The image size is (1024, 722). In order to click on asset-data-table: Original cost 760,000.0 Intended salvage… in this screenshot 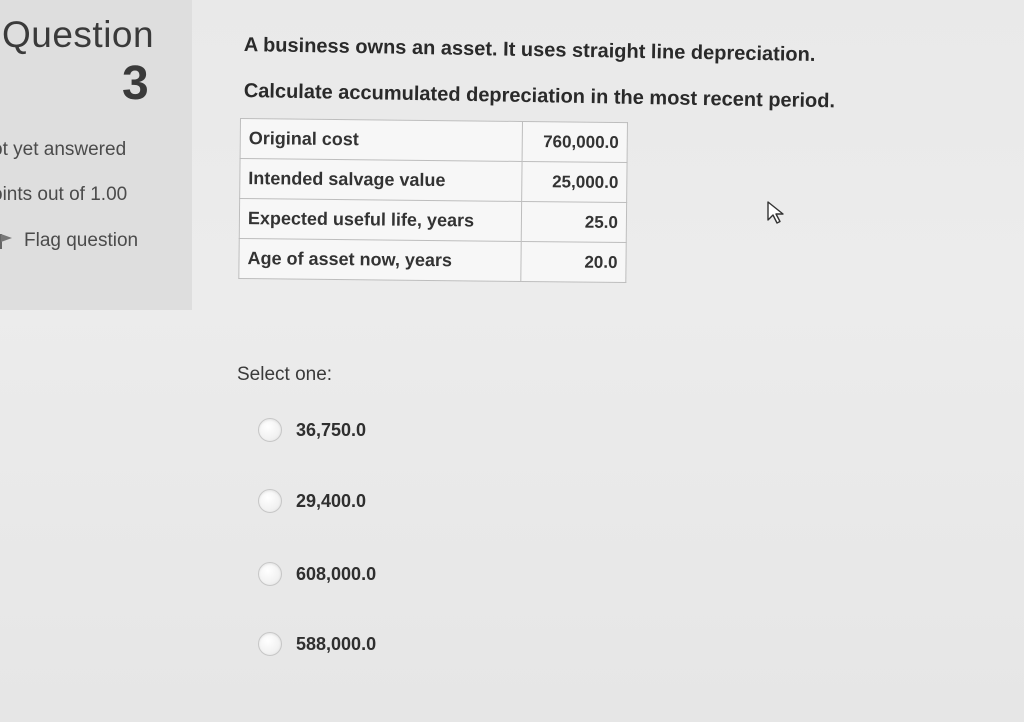, I will do `click(433, 201)`.